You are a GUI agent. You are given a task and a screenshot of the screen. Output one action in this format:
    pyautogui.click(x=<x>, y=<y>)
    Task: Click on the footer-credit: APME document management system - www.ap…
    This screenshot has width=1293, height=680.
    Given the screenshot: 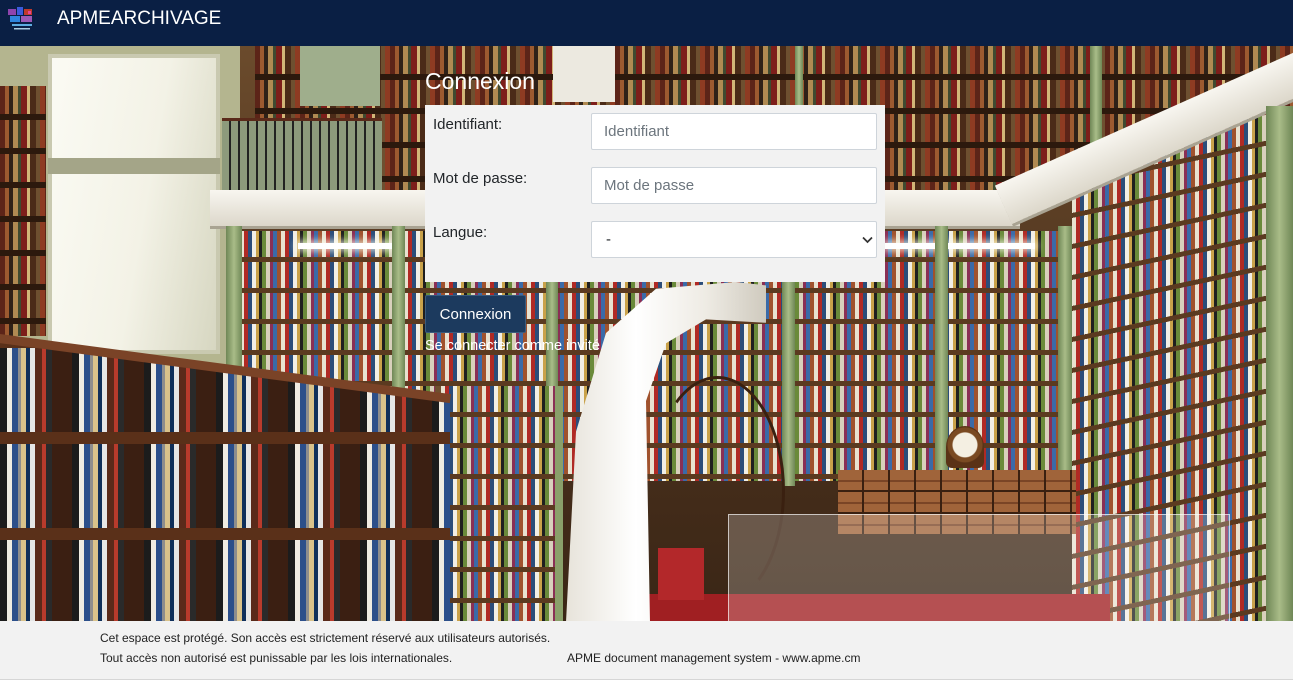 What is the action you would take?
    pyautogui.click(x=714, y=658)
    